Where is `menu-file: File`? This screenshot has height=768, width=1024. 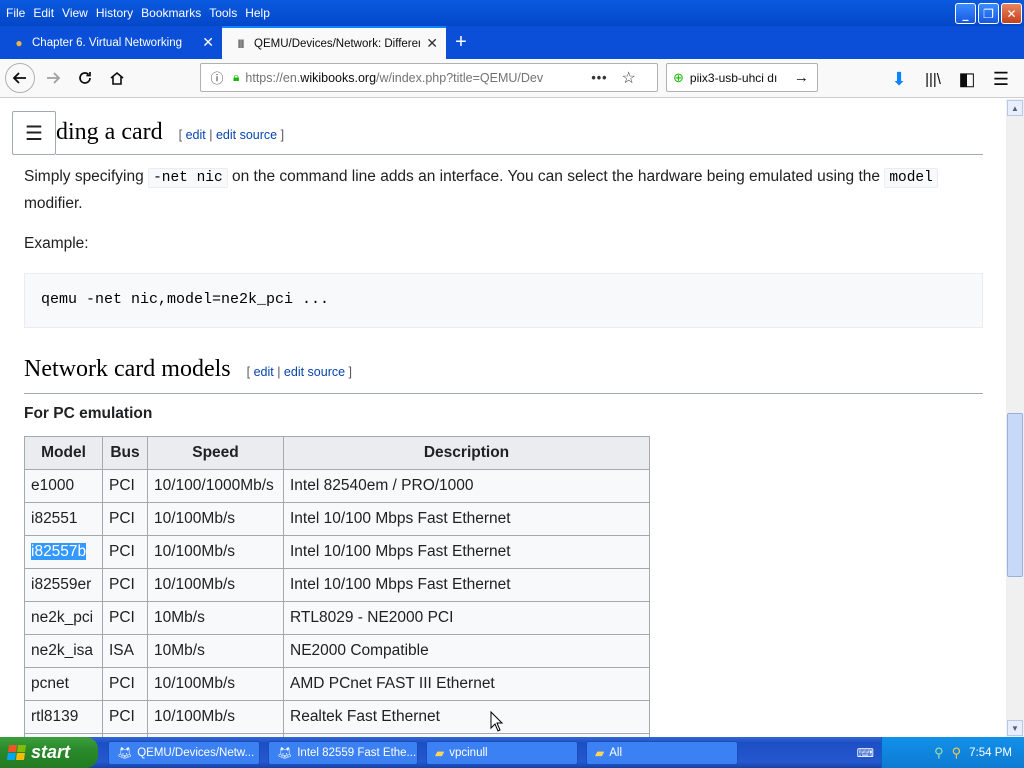 menu-file: File is located at coordinates (15, 13).